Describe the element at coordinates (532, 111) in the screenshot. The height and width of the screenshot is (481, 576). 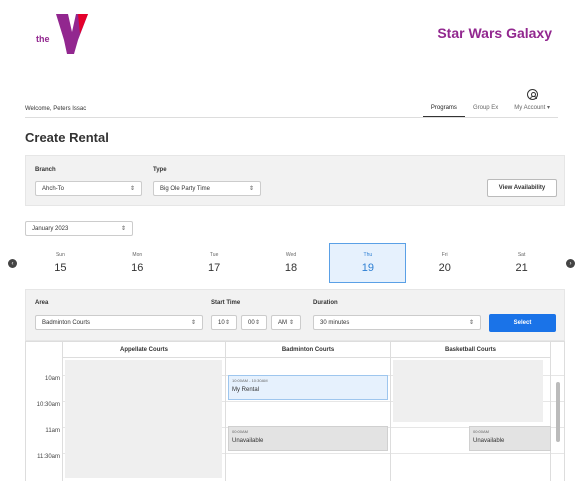
I see `nav-my-account: My Account ▾` at that location.